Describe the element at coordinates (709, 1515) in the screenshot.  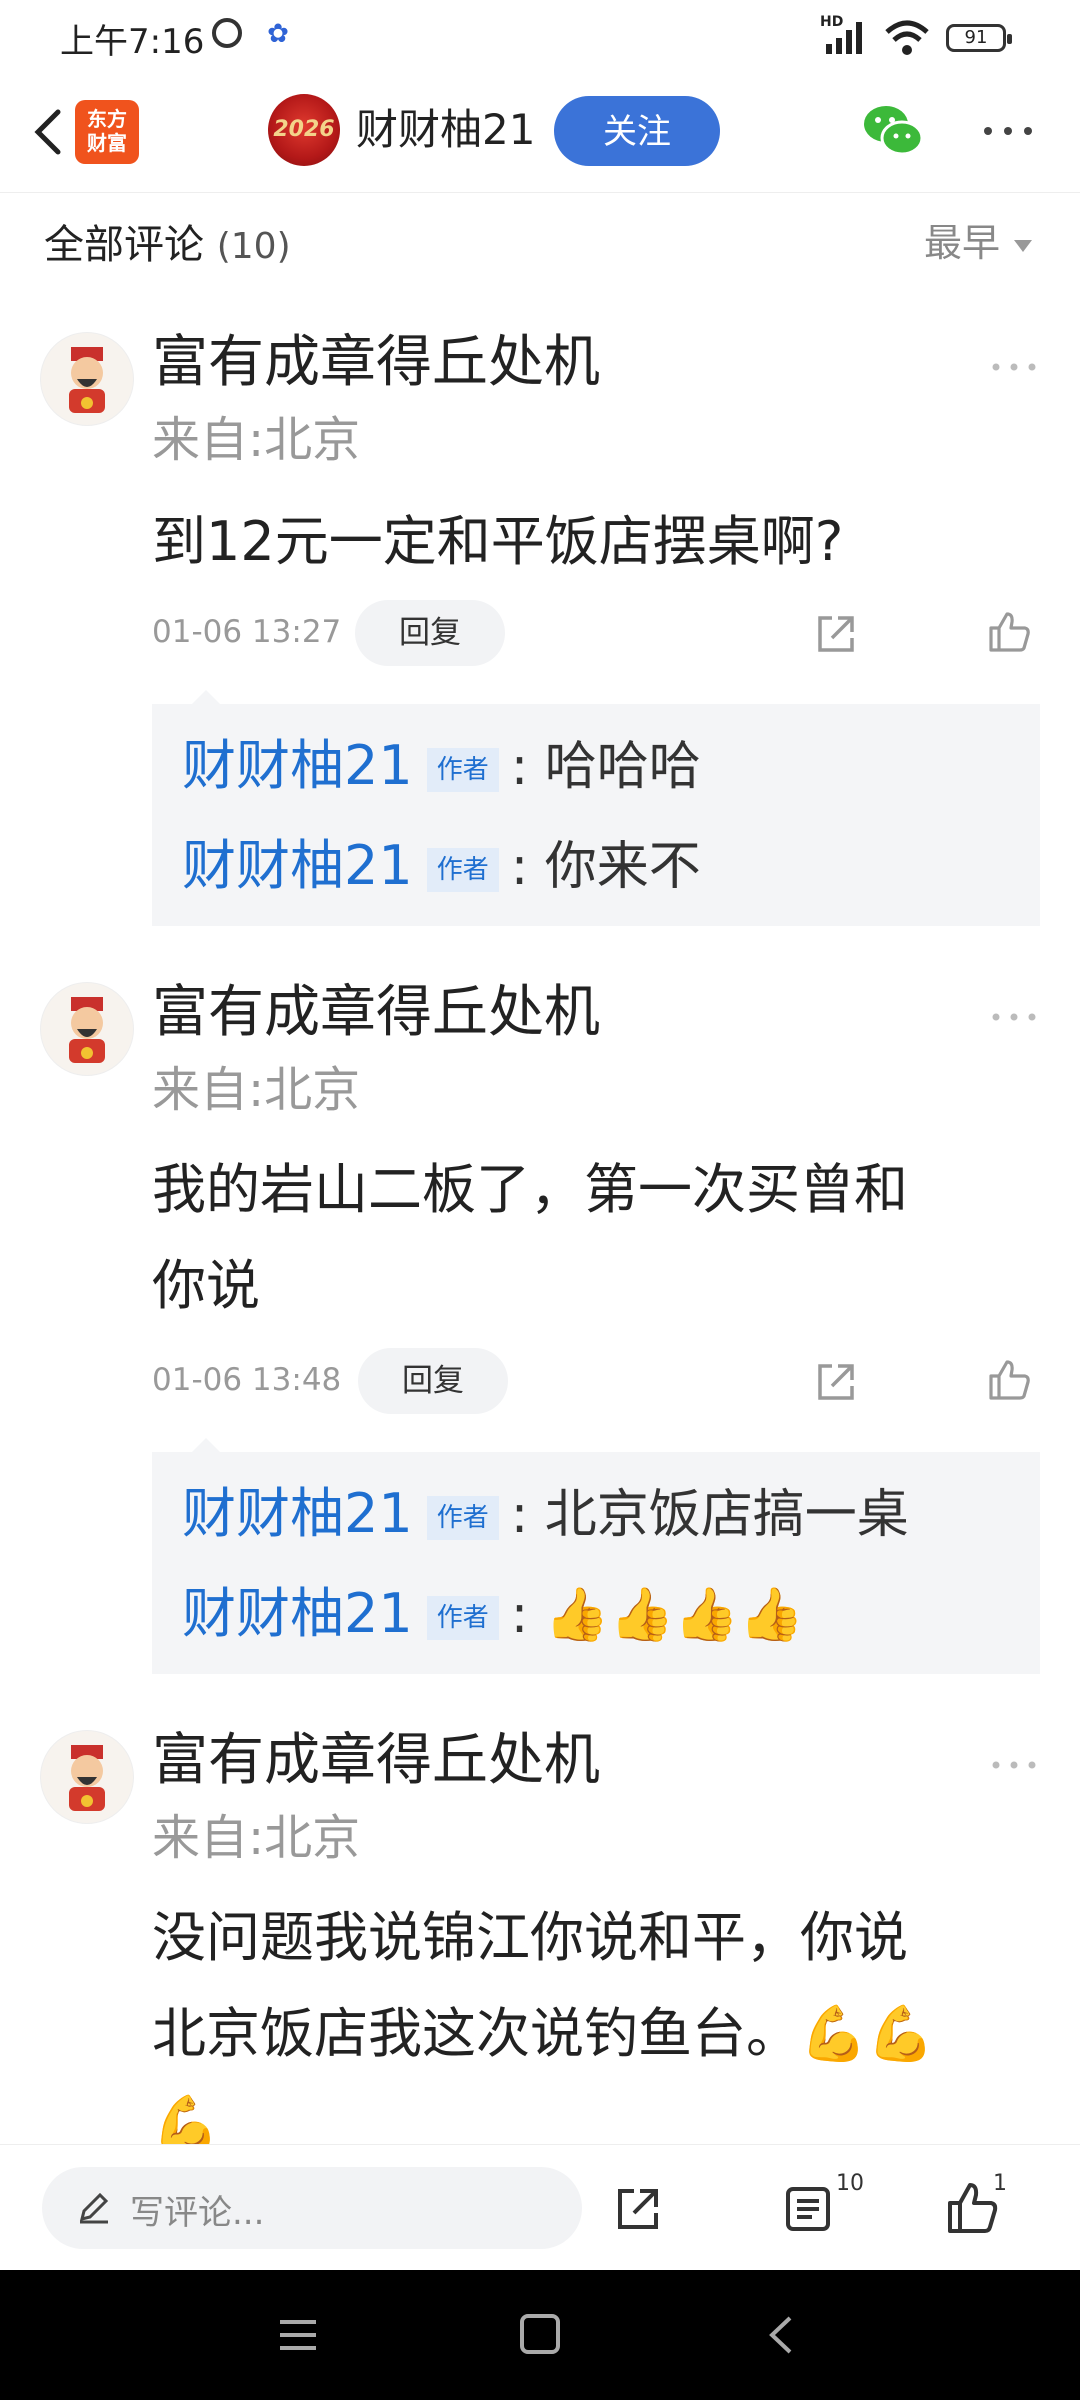
I see `reply-text: : 北京饭店搞一桌` at that location.